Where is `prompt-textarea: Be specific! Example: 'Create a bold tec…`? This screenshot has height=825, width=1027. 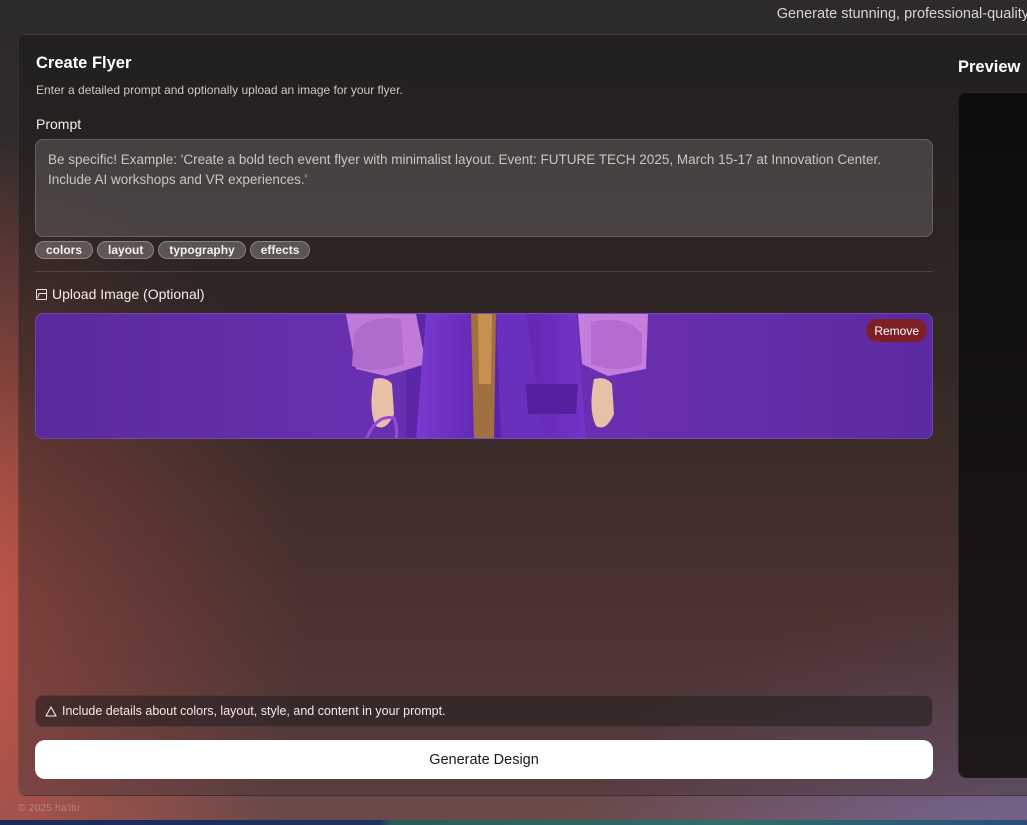
prompt-textarea: Be specific! Example: 'Create a bold tec… is located at coordinates (484, 188).